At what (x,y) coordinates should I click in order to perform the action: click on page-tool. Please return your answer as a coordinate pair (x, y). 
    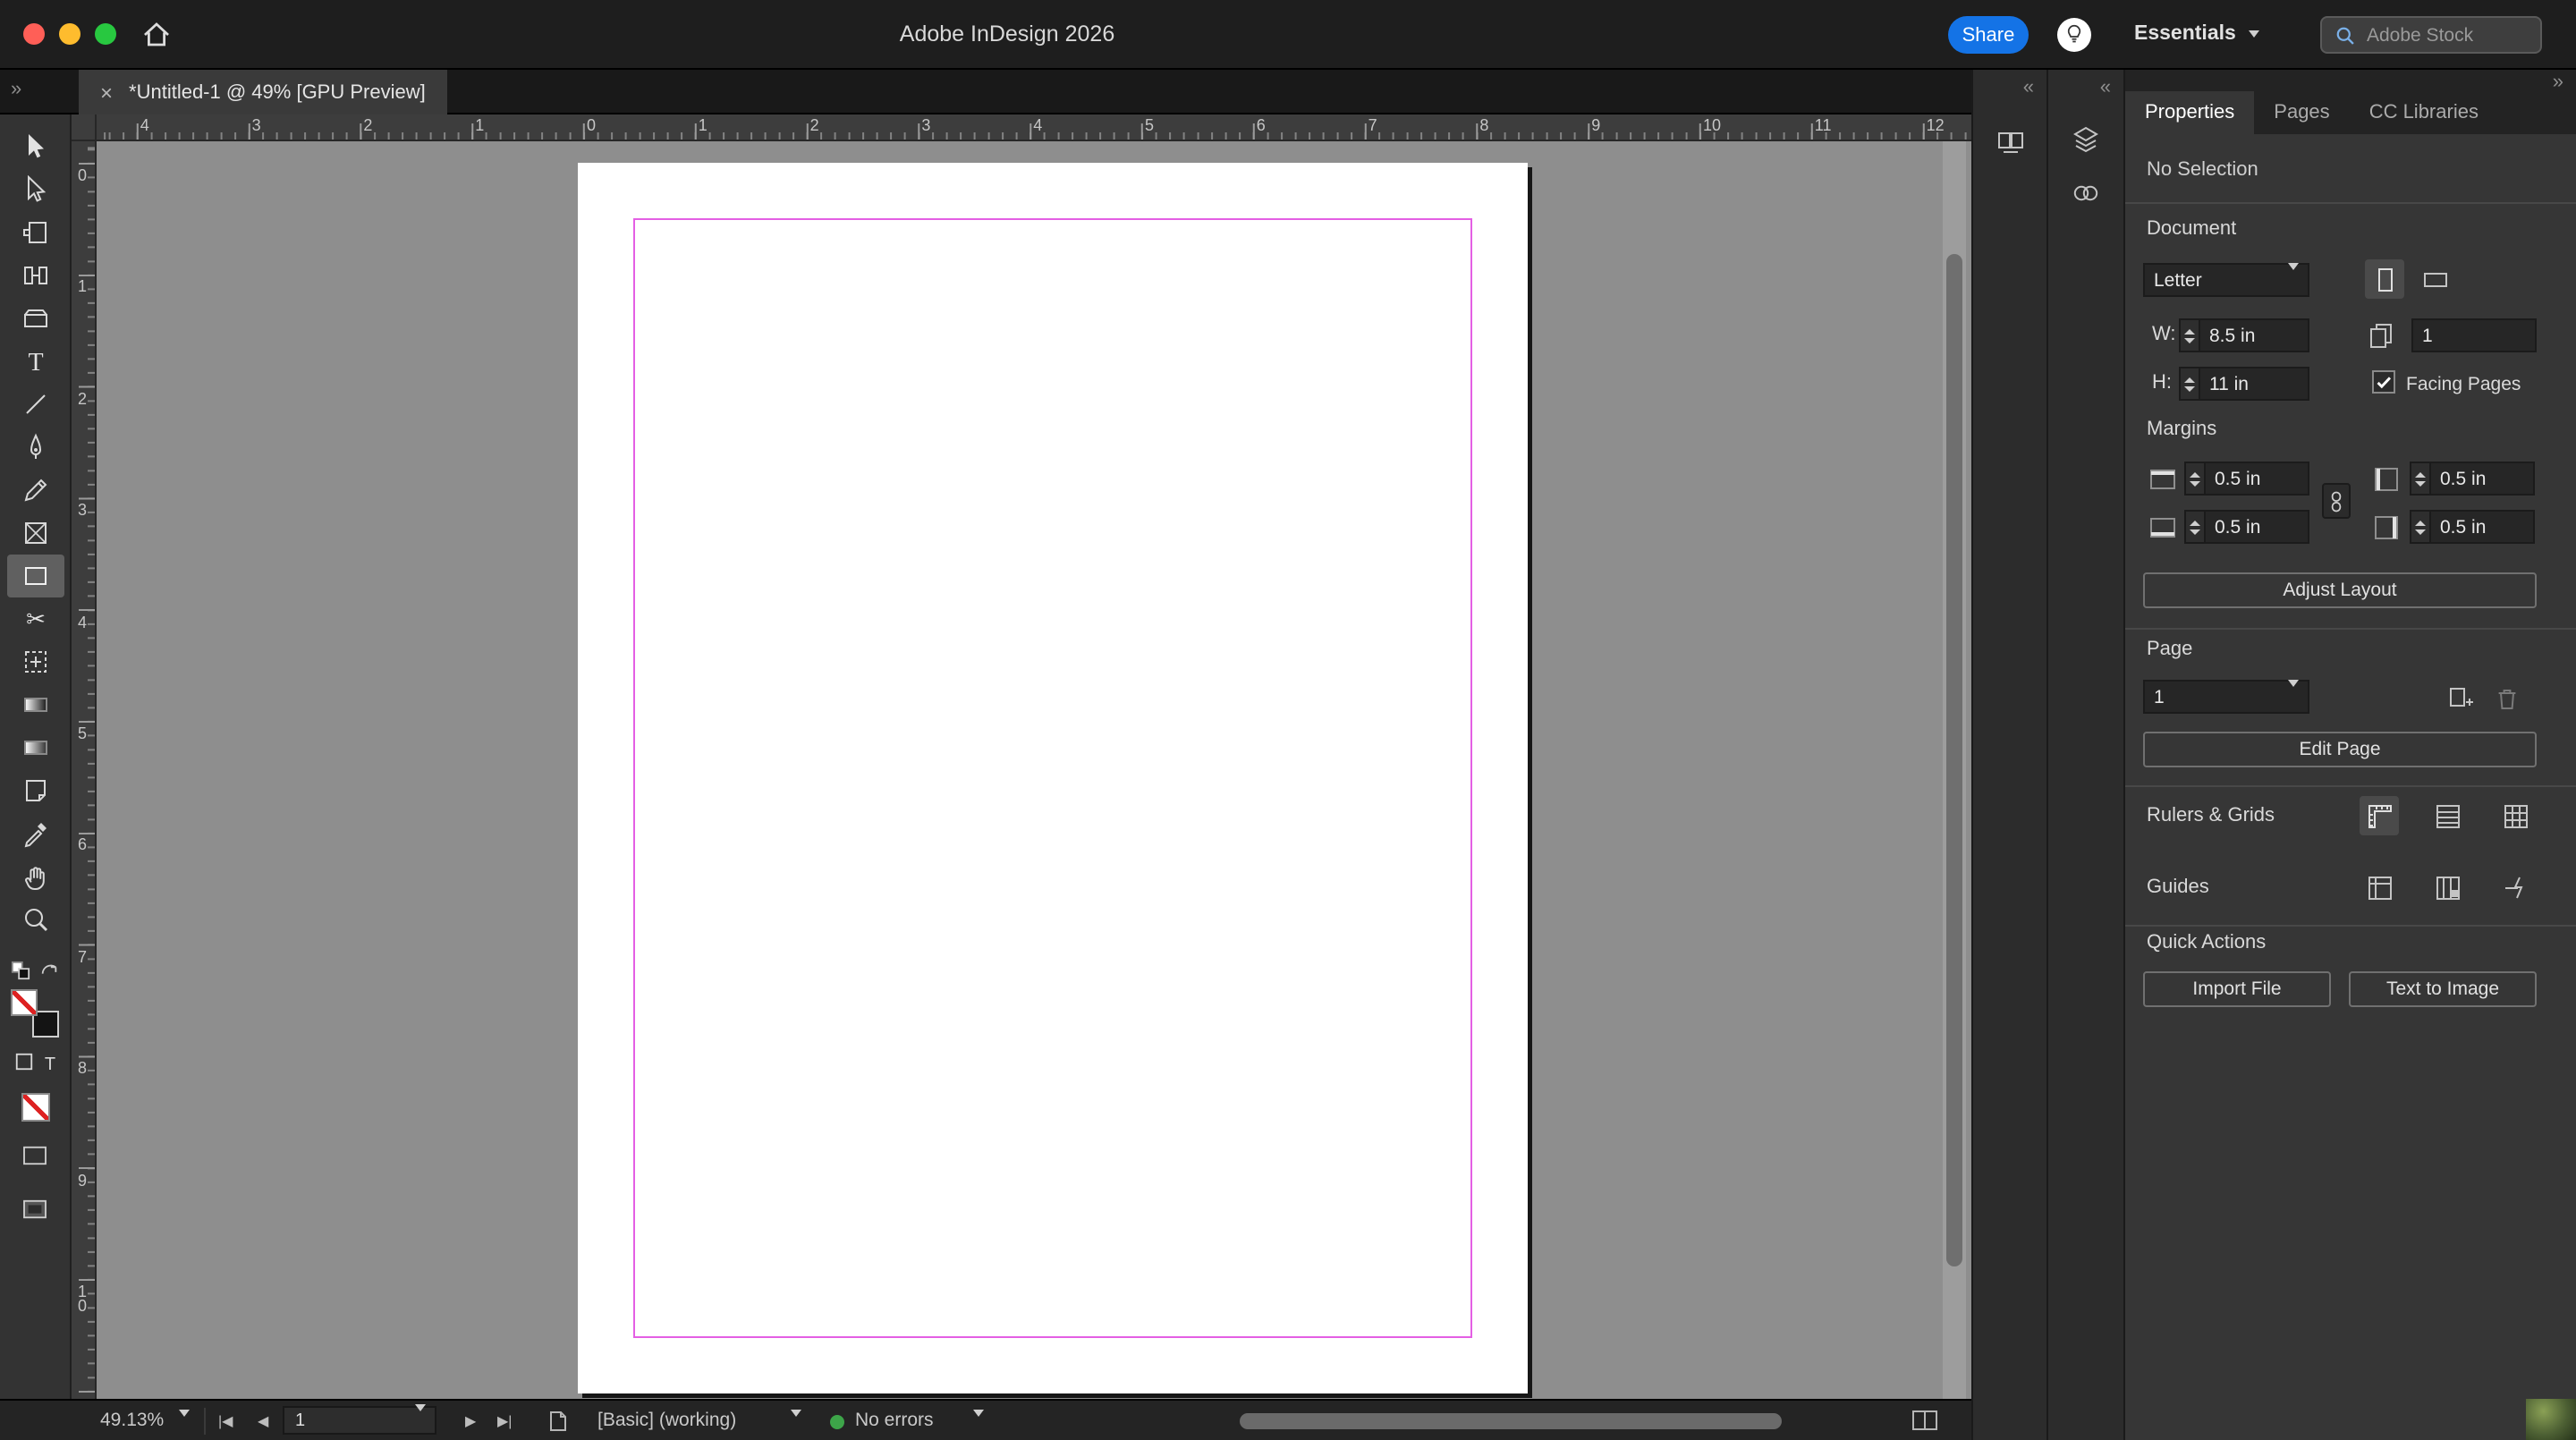
    Looking at the image, I should click on (35, 233).